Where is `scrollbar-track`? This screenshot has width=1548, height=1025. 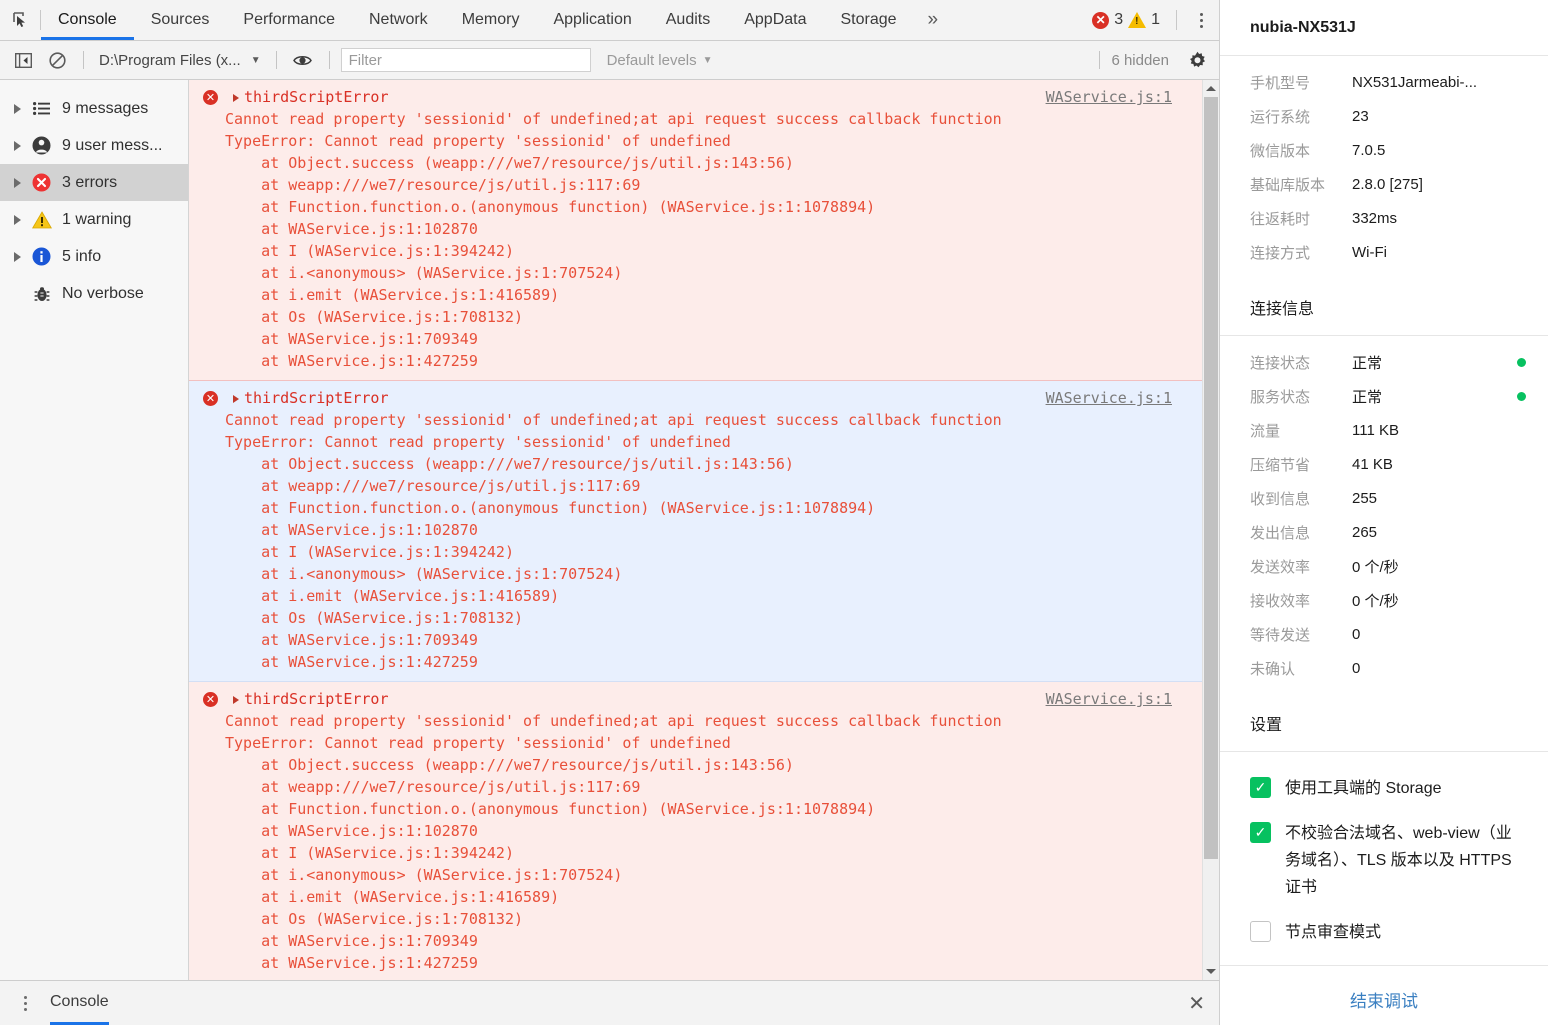
scrollbar-track is located at coordinates (1211, 530).